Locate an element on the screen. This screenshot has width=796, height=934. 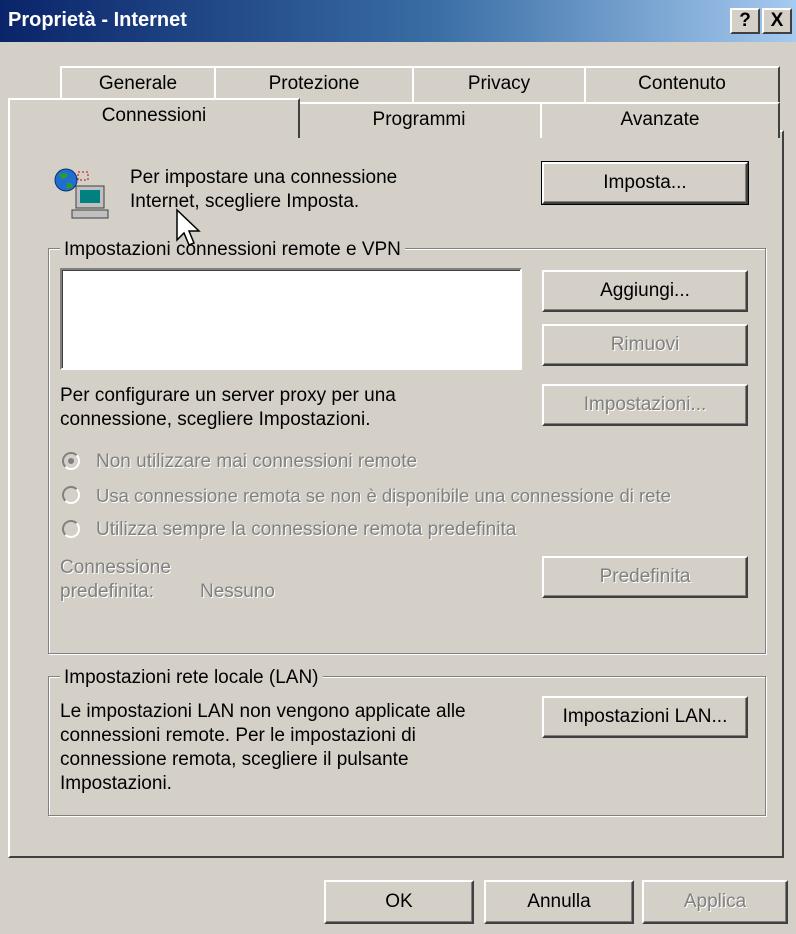
tab-programmi: Programmi is located at coordinates (419, 120).